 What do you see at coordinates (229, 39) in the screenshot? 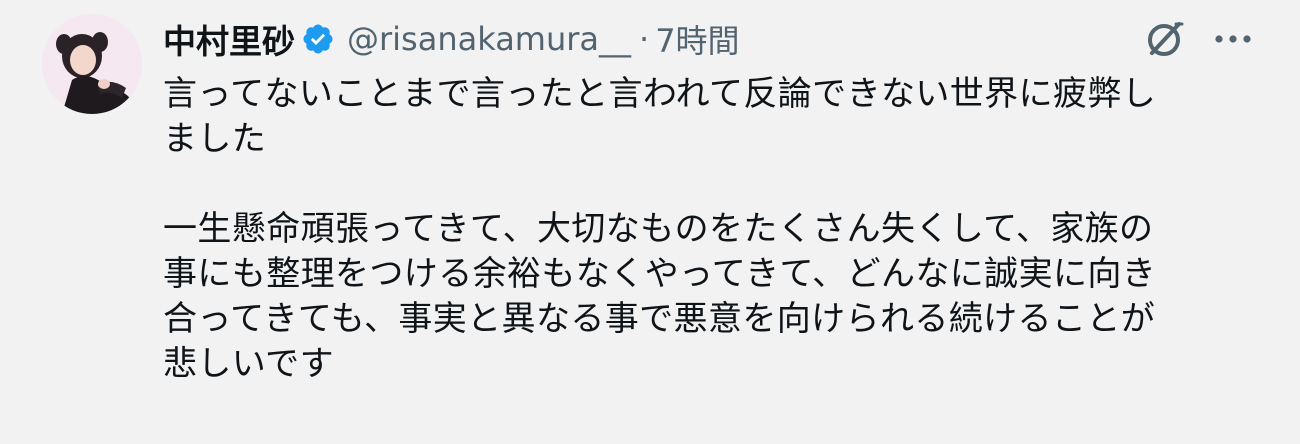
I see `display-name: 中村里砂` at bounding box center [229, 39].